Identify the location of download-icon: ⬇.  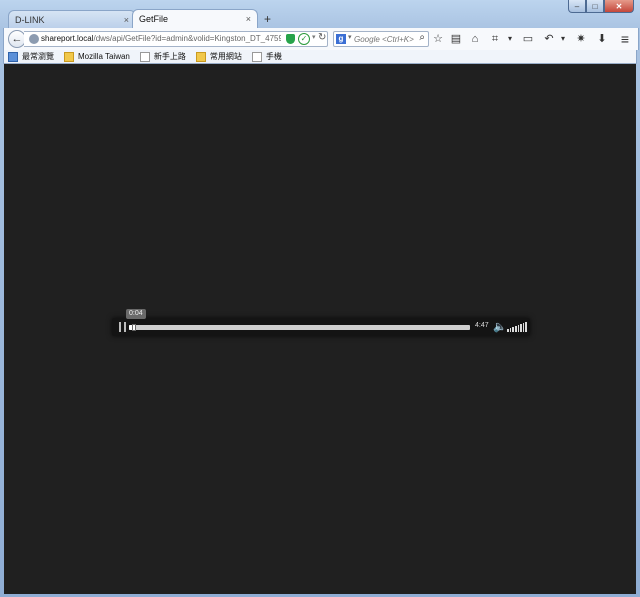
(602, 39).